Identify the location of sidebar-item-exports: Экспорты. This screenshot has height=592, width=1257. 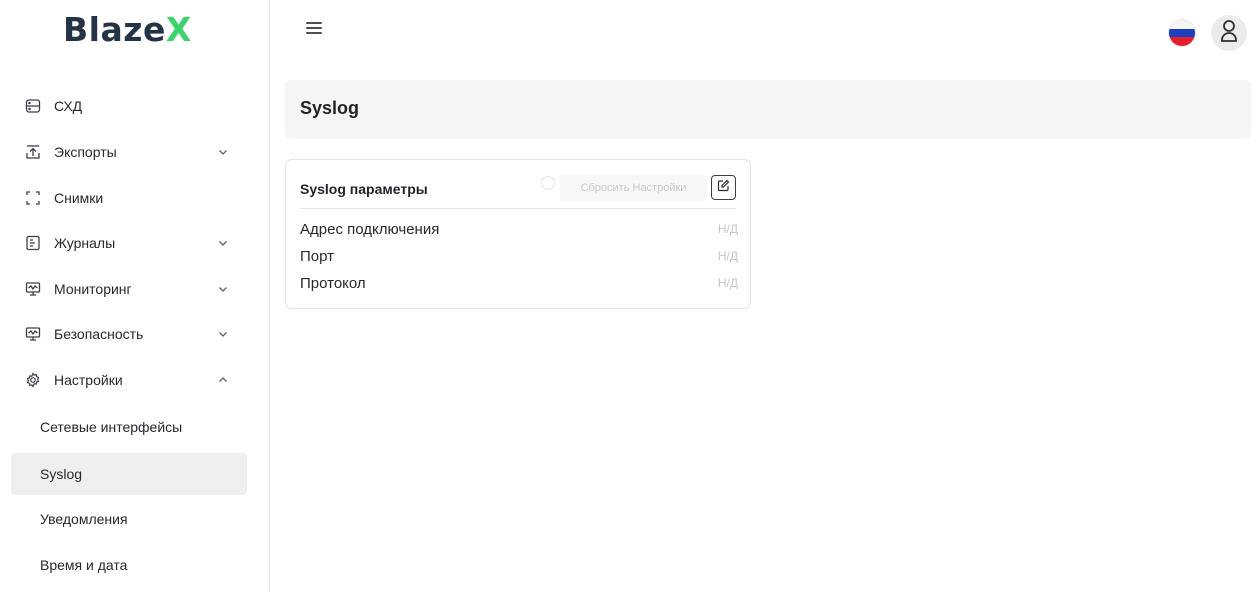
(129, 152).